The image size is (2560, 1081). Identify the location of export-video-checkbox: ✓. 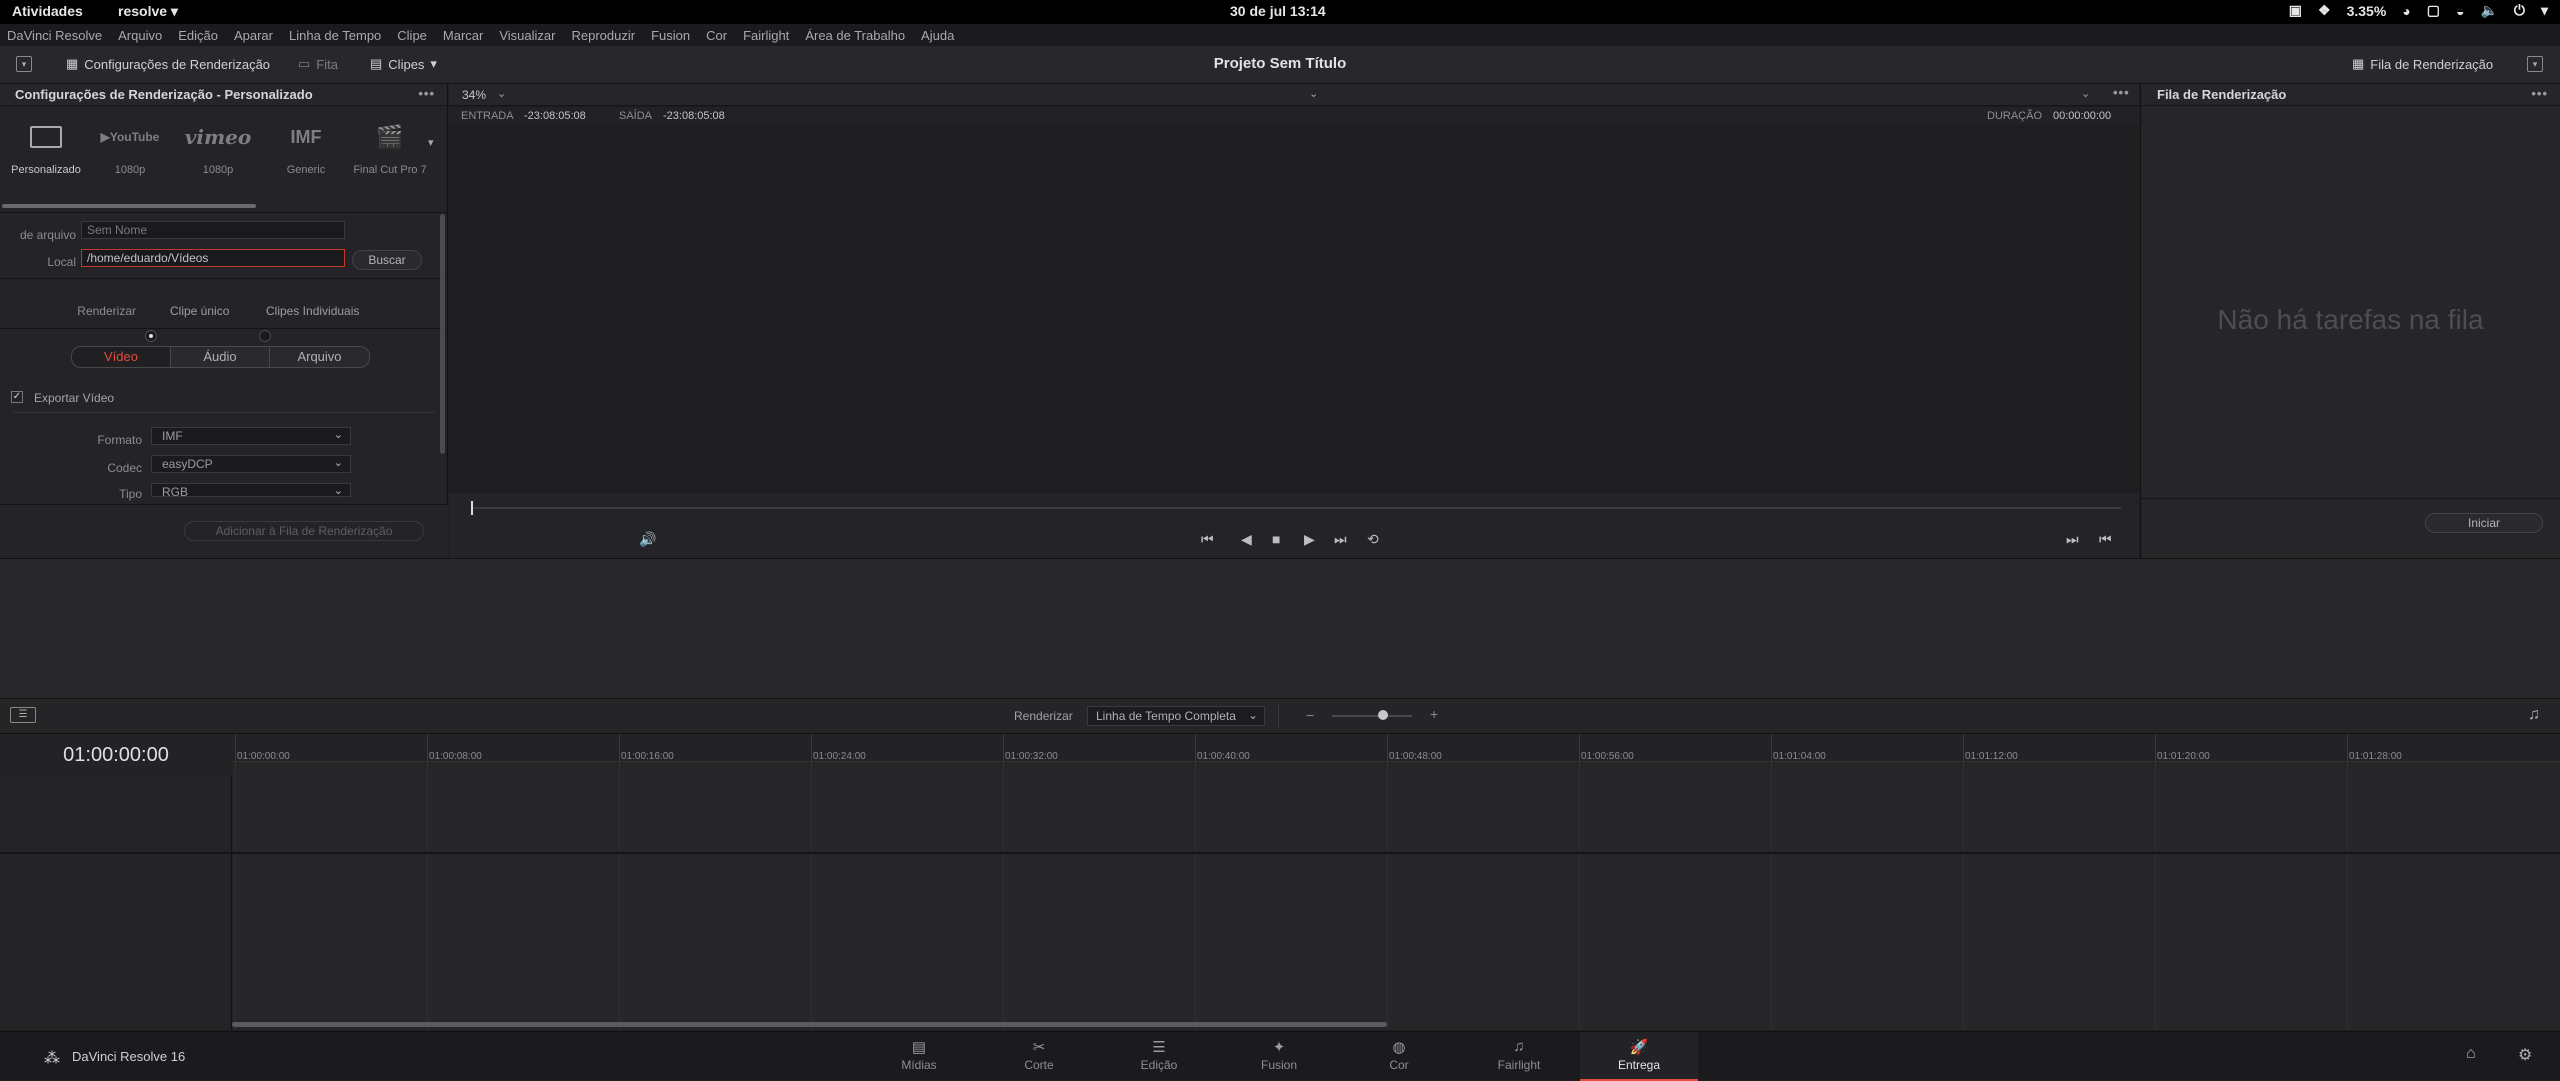
(17, 397).